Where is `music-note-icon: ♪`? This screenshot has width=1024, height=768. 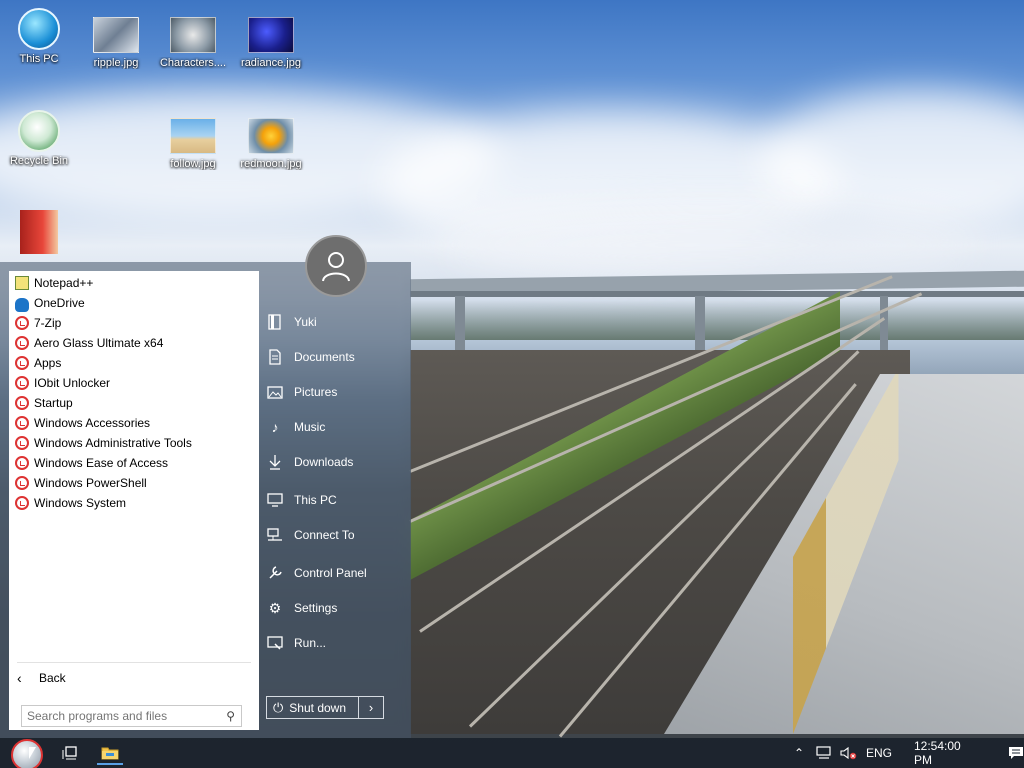
music-note-icon: ♪ is located at coordinates (275, 427).